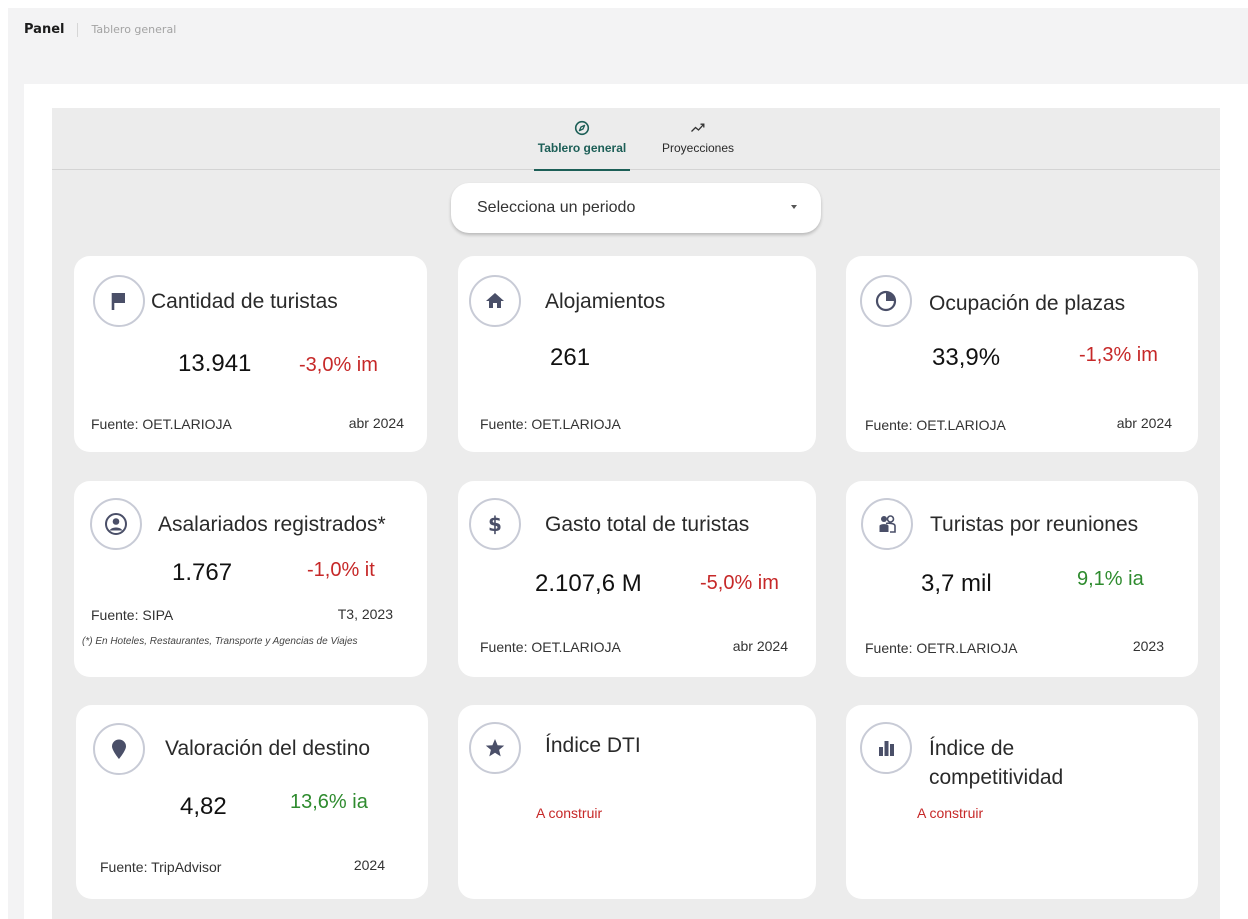 The height and width of the screenshot is (919, 1248). I want to click on kpi-title: Turistas por reuniones, so click(1034, 524).